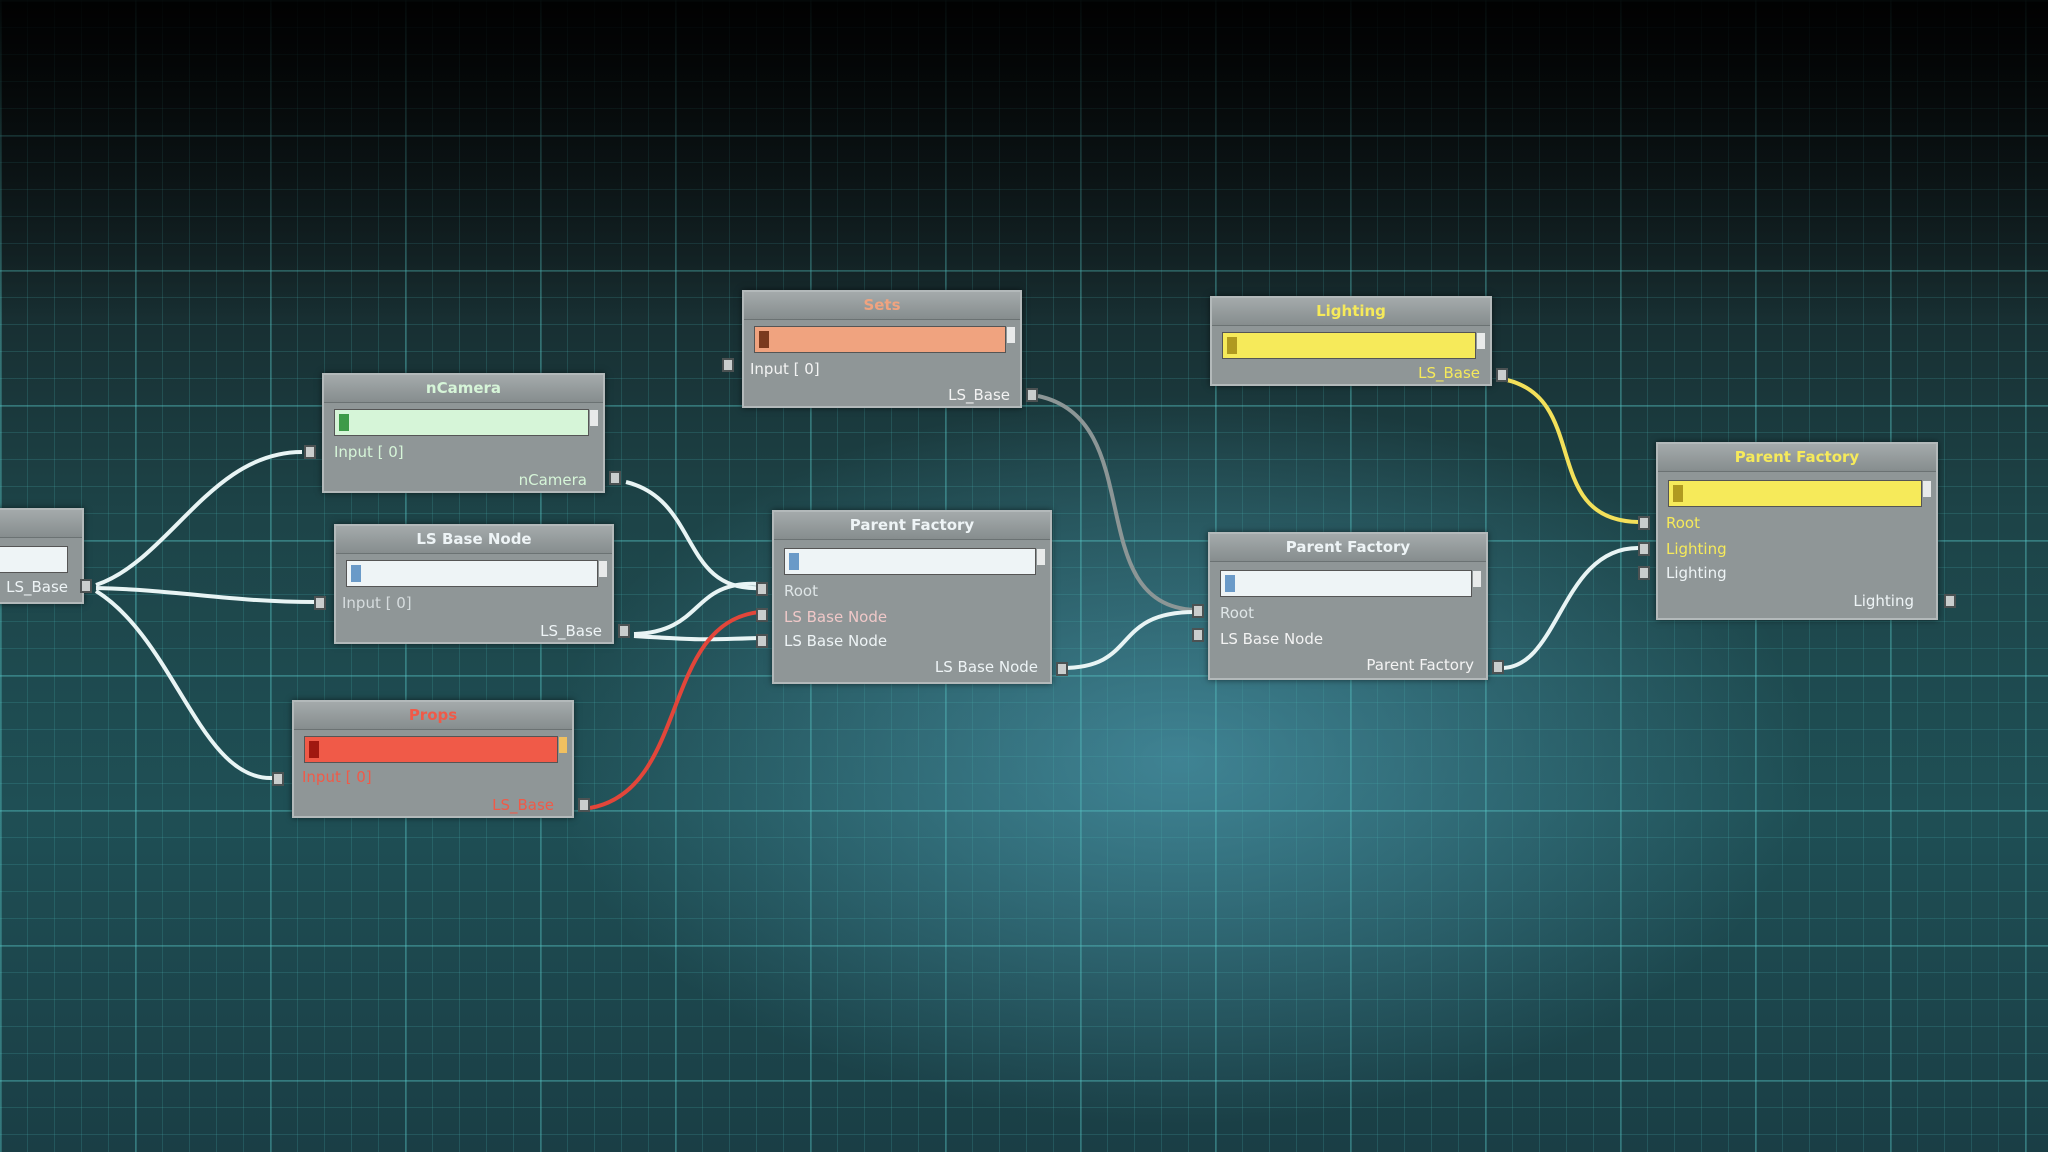 This screenshot has width=2048, height=1152. I want to click on wire-pf1-to-pf2, so click(1128, 640).